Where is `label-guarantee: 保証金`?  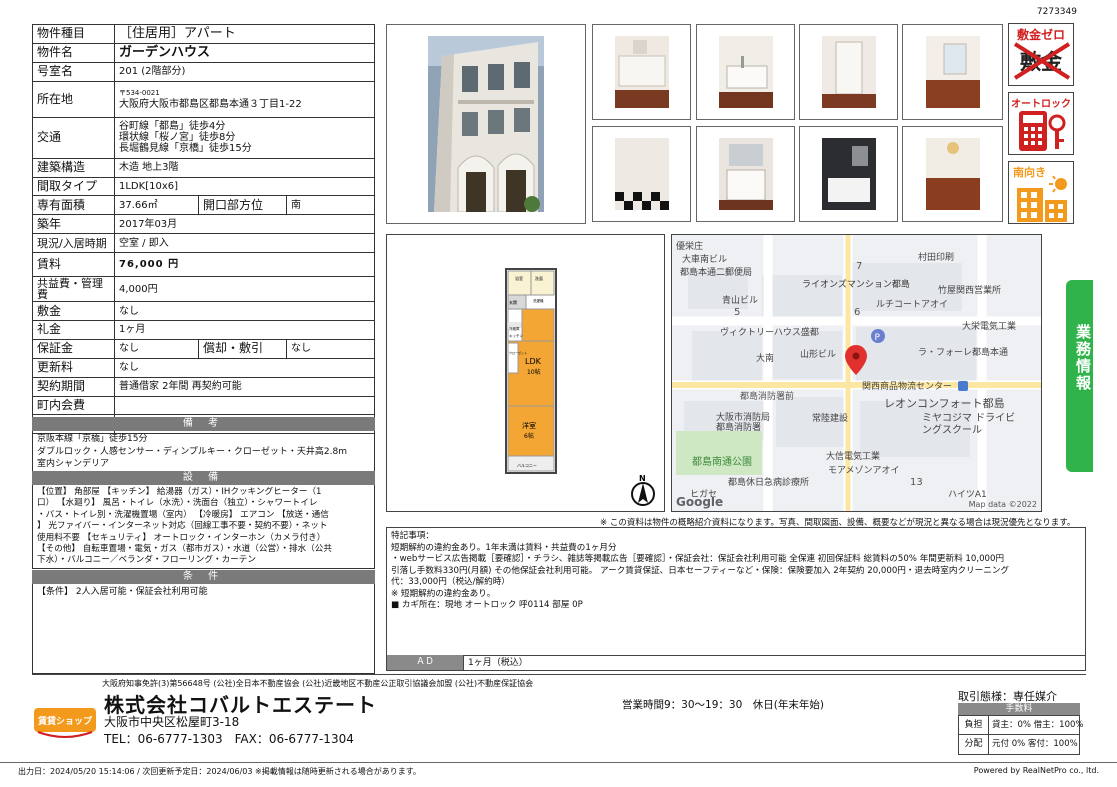
label-guarantee: 保証金 is located at coordinates (73, 348).